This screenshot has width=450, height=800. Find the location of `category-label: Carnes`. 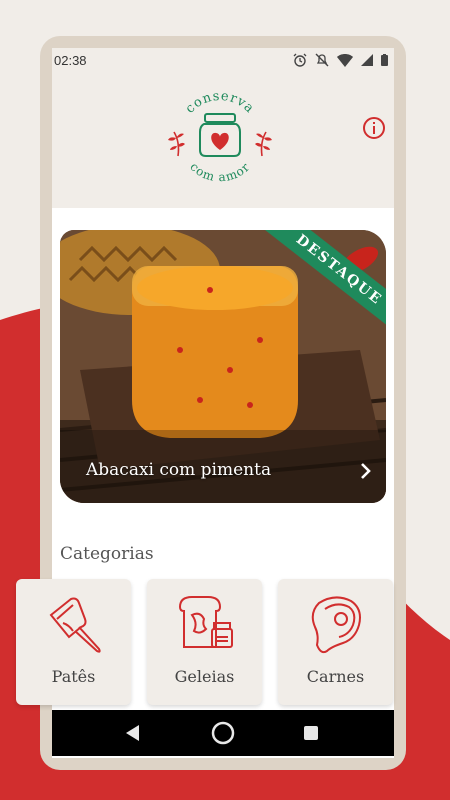

category-label: Carnes is located at coordinates (335, 676).